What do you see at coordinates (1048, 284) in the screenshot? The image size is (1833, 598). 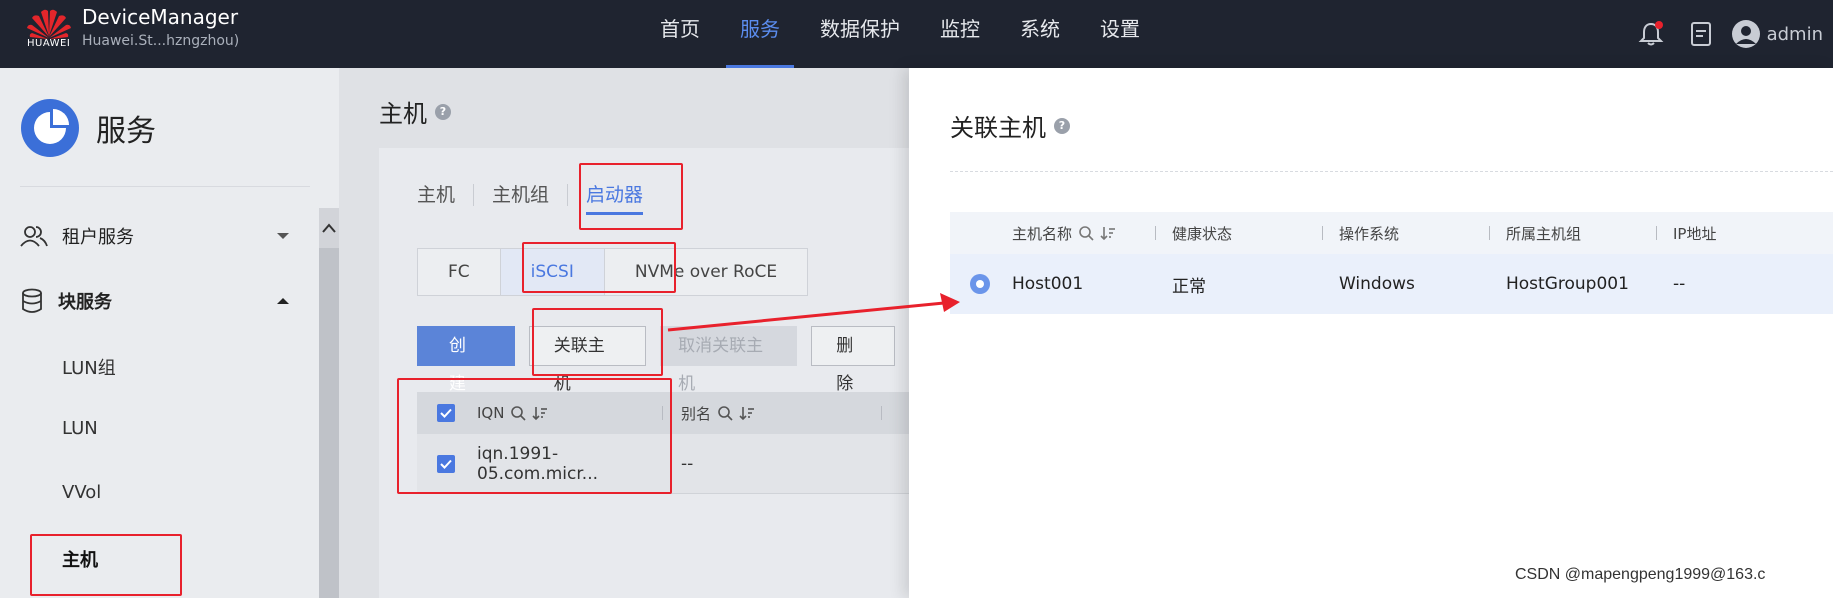 I see `cell-host-name: Host001` at bounding box center [1048, 284].